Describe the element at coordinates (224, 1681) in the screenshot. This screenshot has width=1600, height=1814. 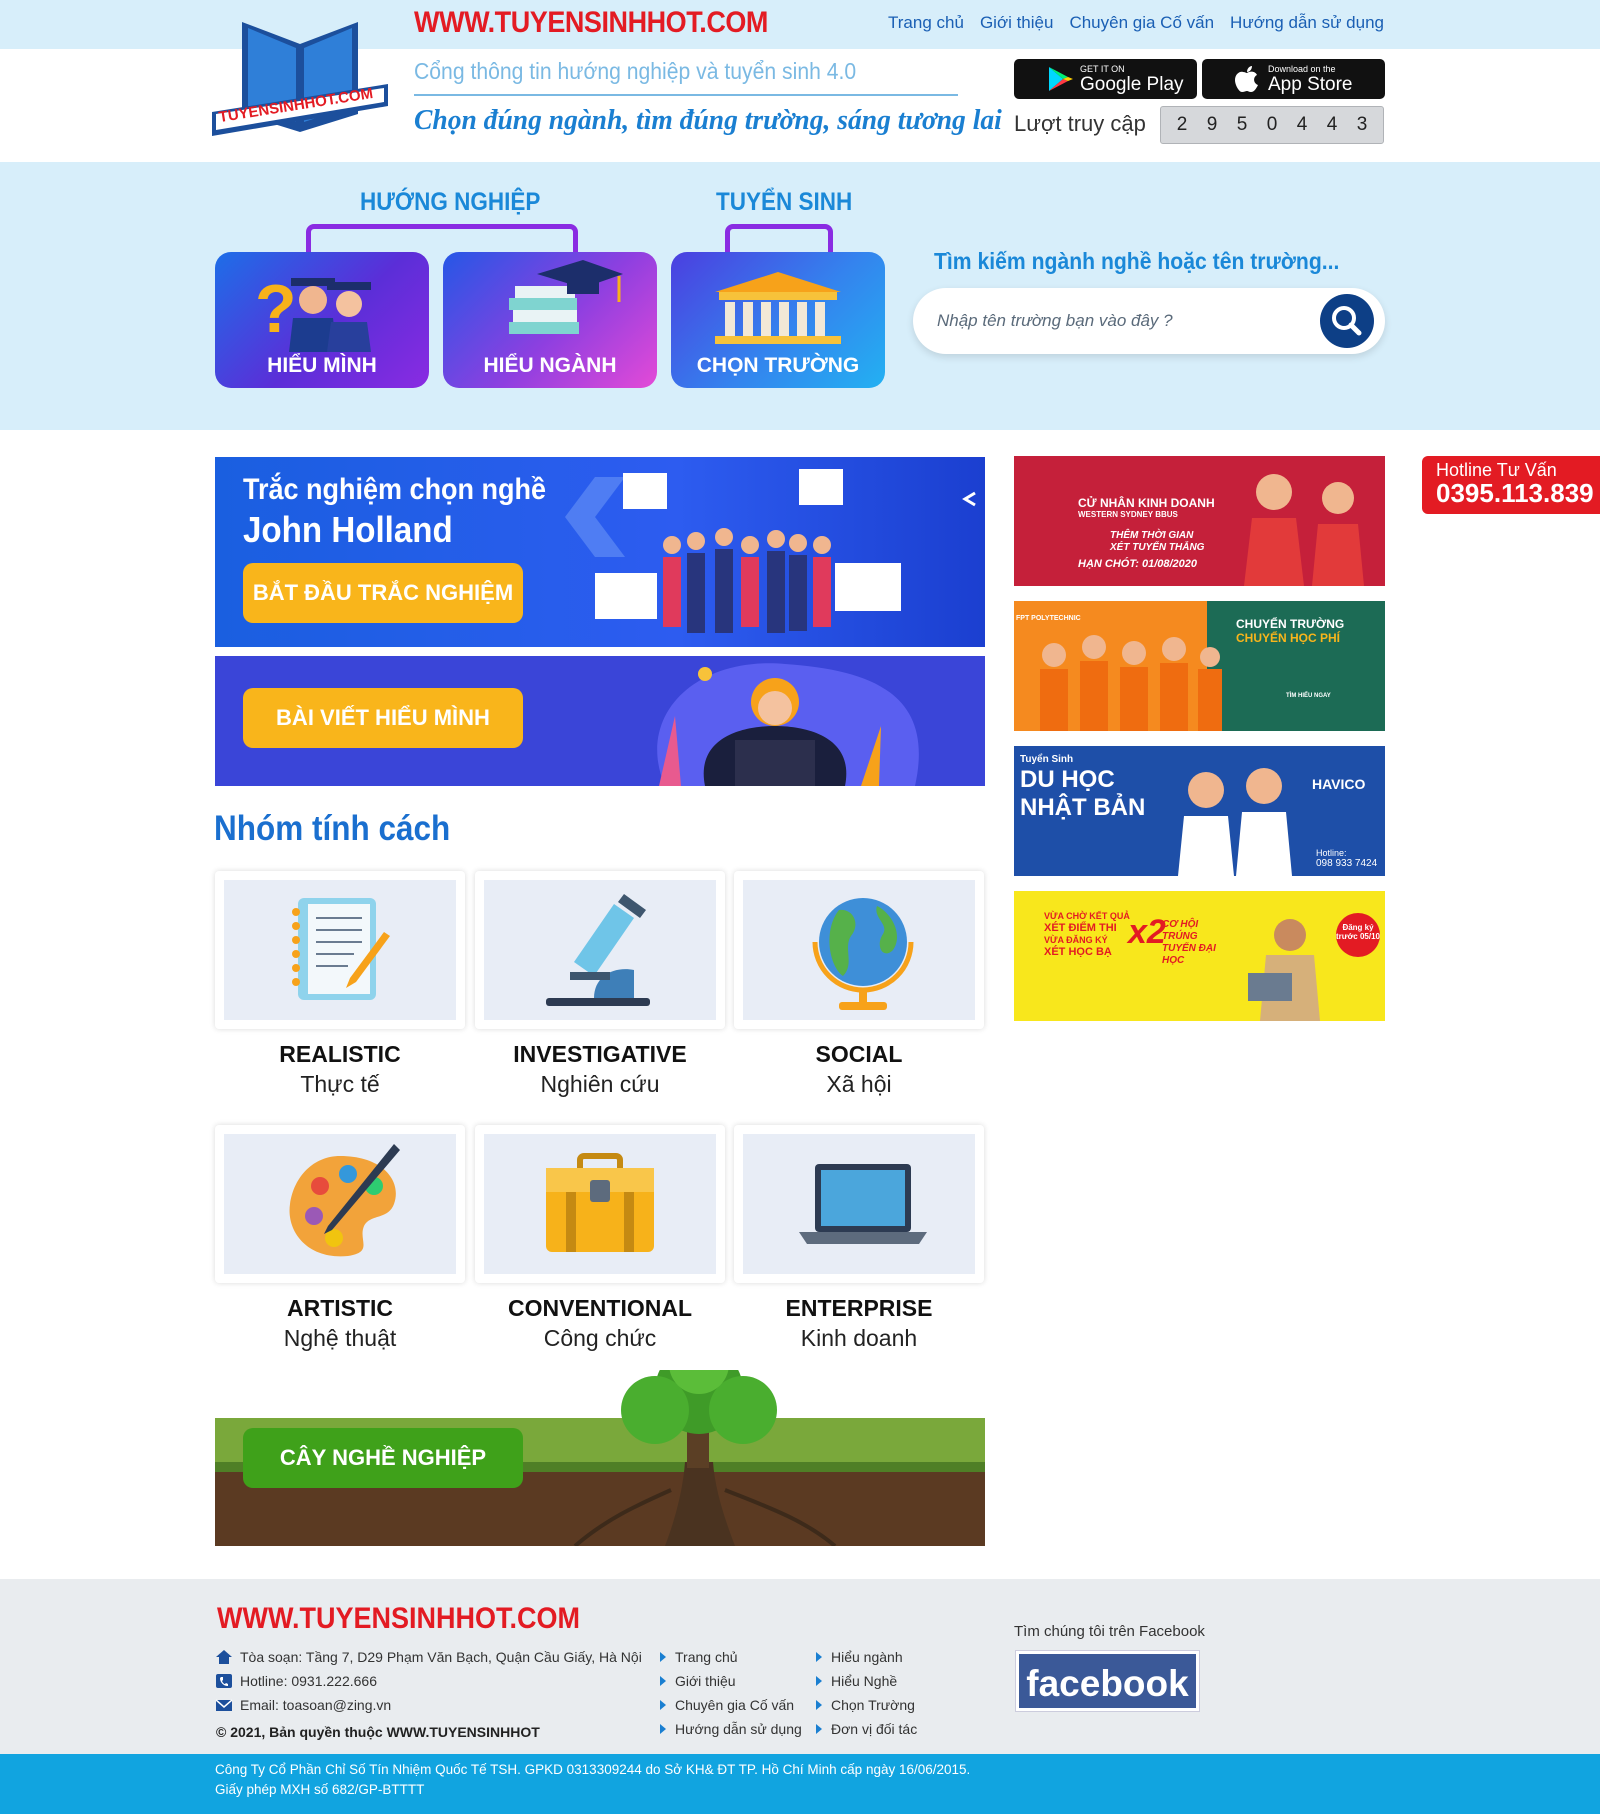
I see `phone-icon` at that location.